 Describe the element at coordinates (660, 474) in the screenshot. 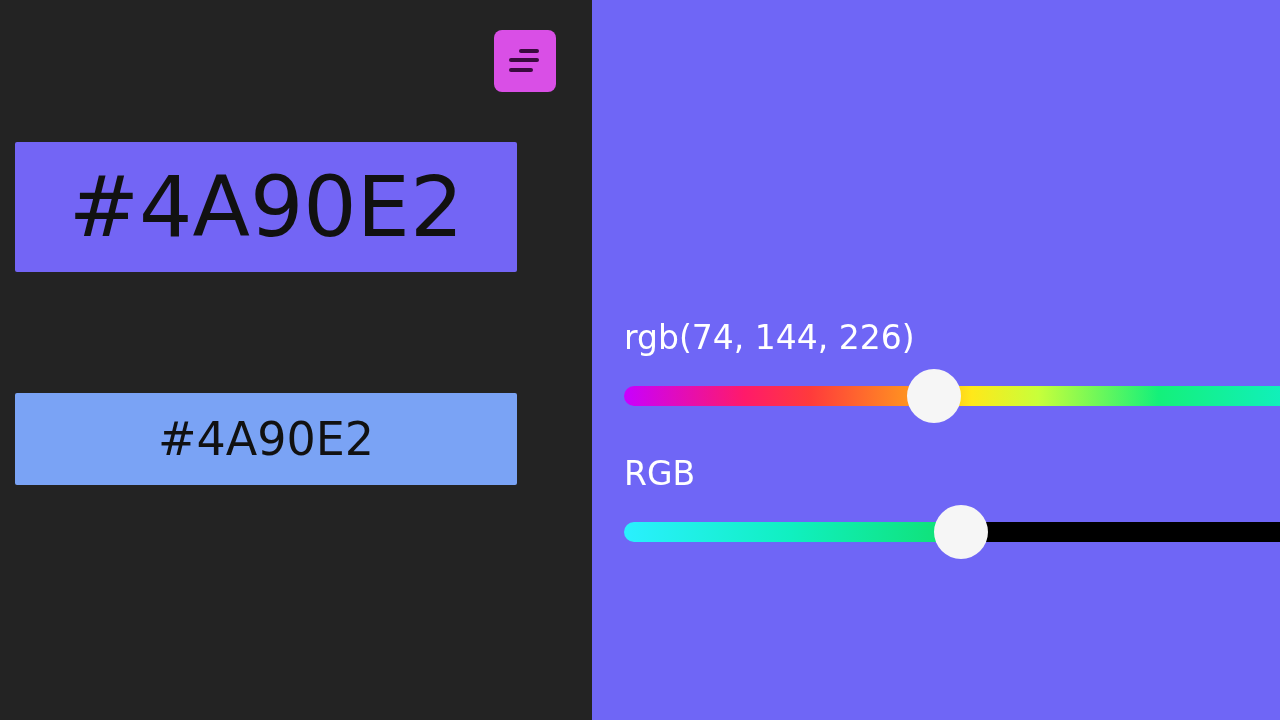

I see `slider-label: RGB` at that location.